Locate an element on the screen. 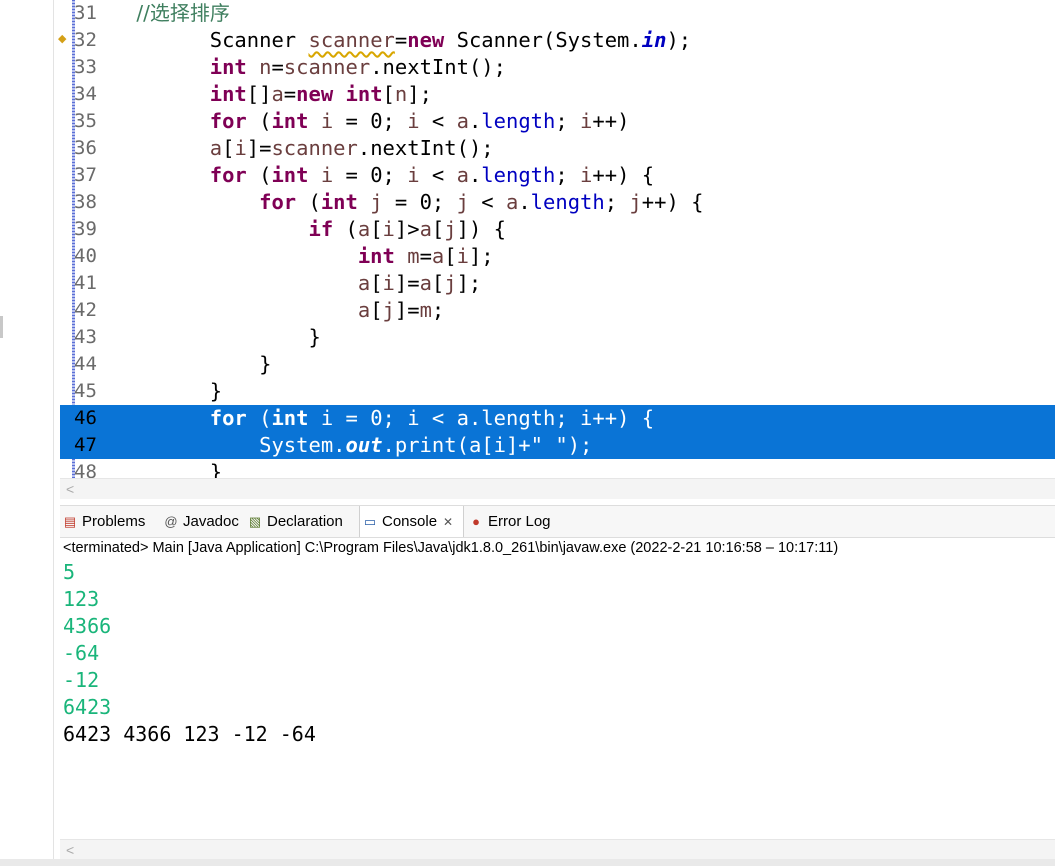 This screenshot has width=1055, height=866. left-panel-strip is located at coordinates (27, 433).